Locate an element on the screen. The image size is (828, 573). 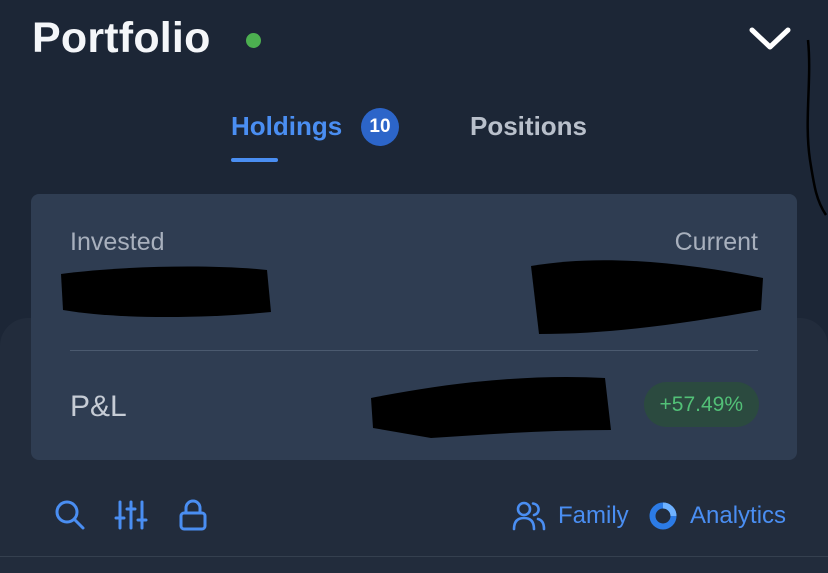
chevron-down-icon is located at coordinates (770, 38).